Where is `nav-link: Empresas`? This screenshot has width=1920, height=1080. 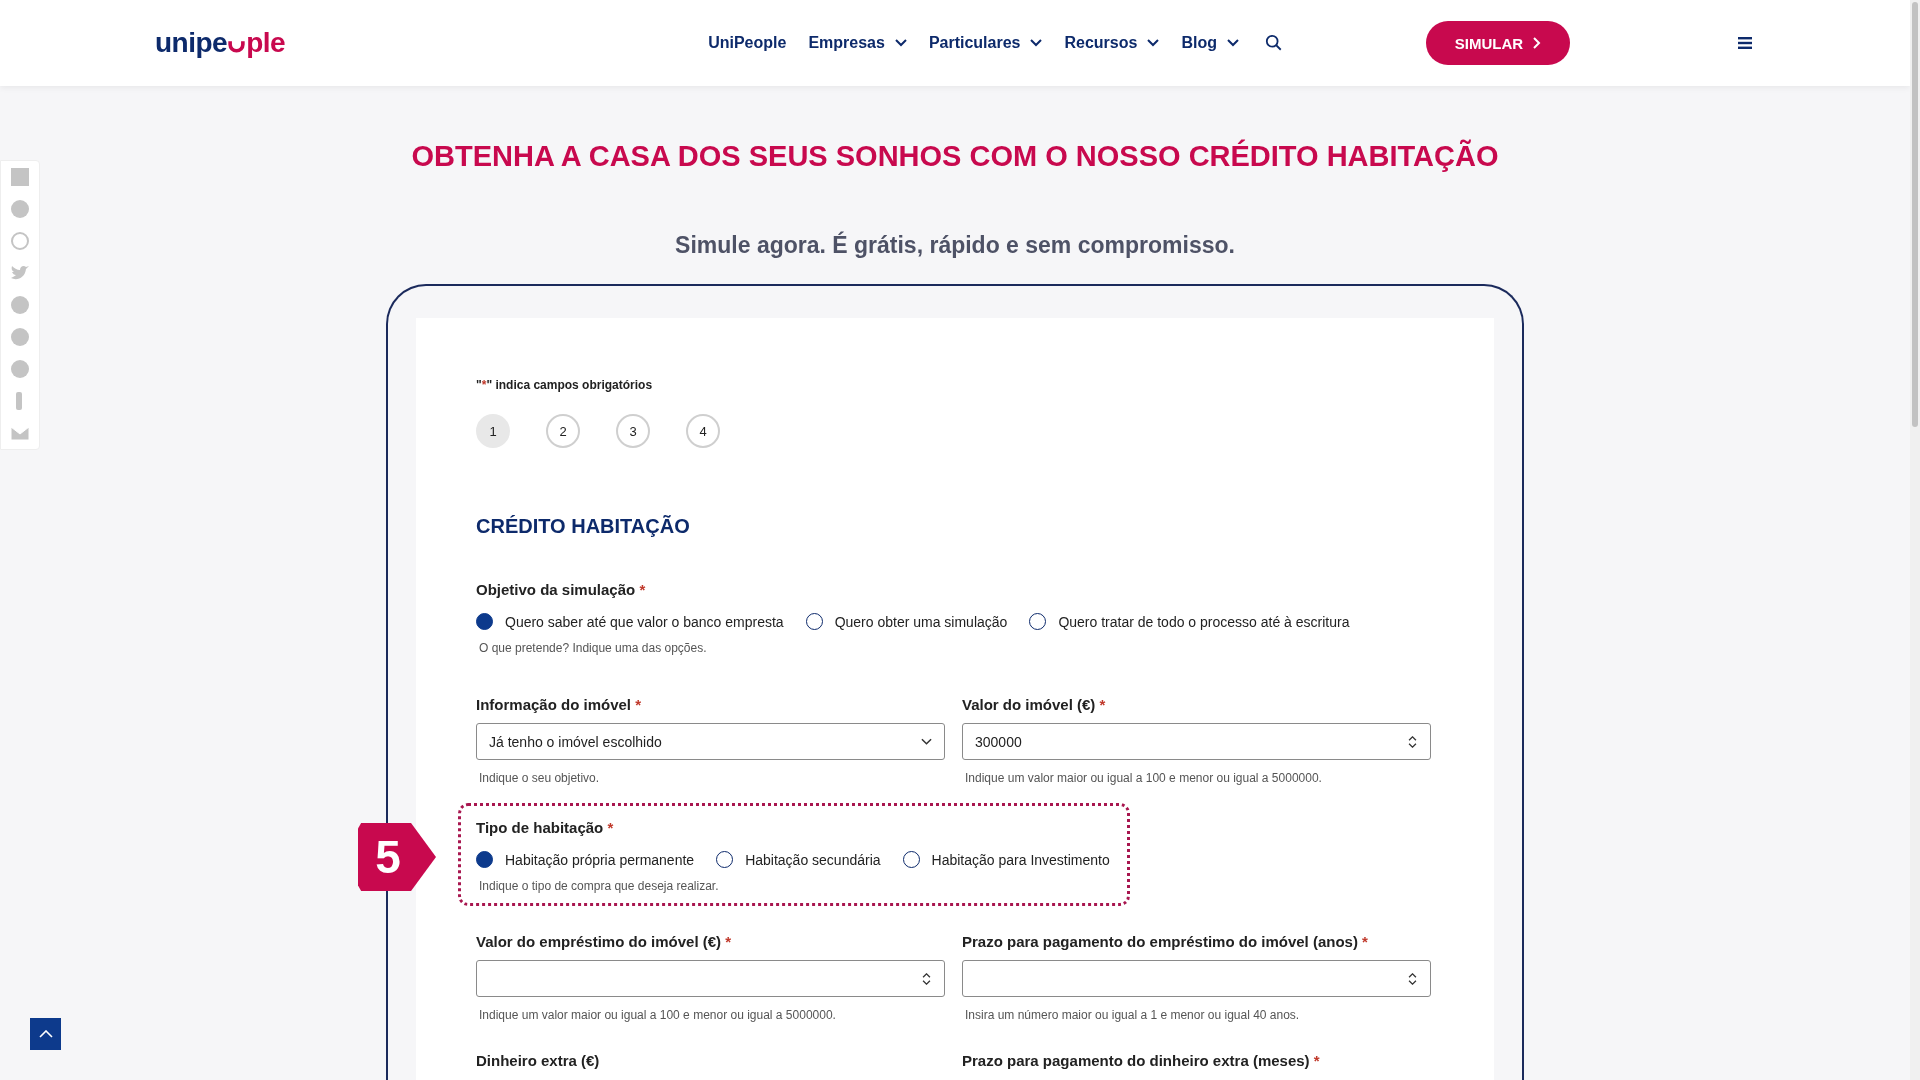 nav-link: Empresas is located at coordinates (857, 43).